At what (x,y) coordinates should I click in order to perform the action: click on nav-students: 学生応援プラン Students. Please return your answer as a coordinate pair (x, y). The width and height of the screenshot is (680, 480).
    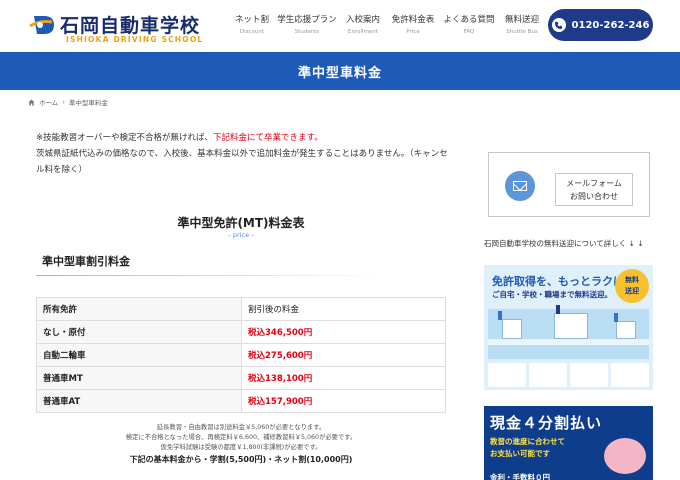
    Looking at the image, I should click on (307, 25).